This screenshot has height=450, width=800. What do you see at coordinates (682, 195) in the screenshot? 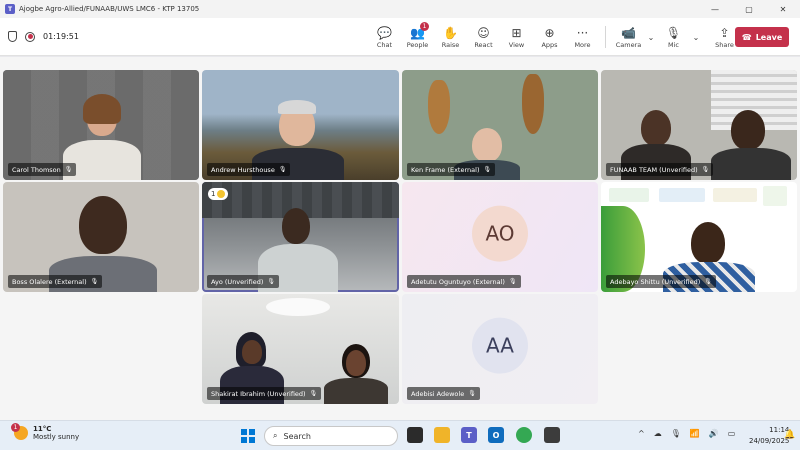
I see `fao-logo-icon` at bounding box center [682, 195].